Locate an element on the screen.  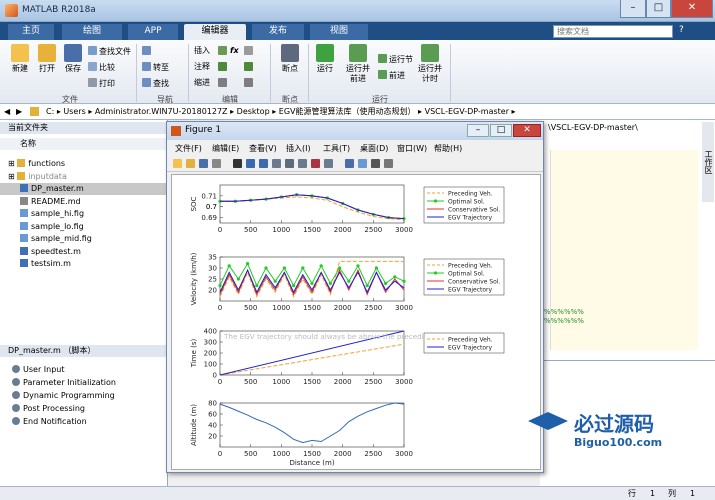
insert-section-icon is located at coordinates (223, 51).